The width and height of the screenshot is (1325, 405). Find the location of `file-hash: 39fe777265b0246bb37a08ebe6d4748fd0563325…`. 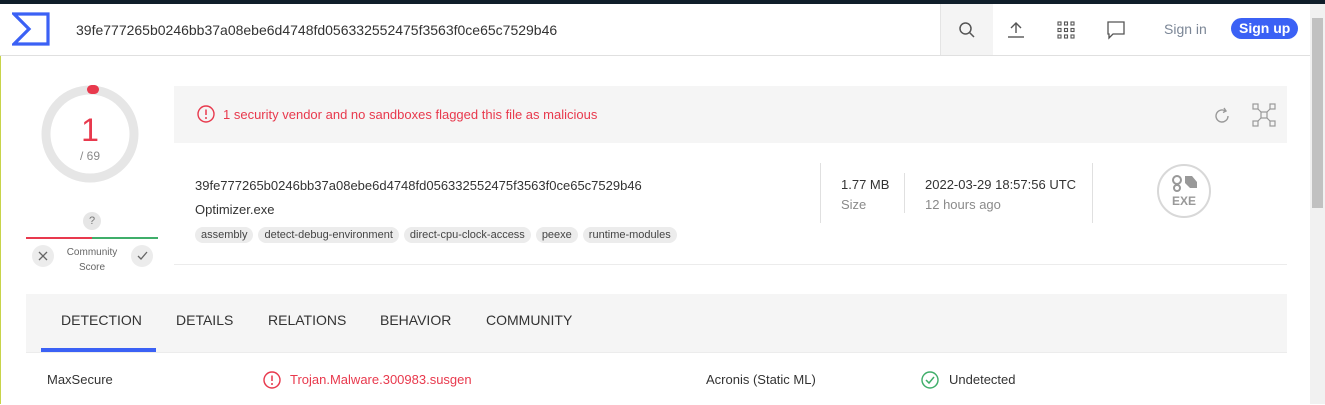

file-hash: 39fe777265b0246bb37a08ebe6d4748fd0563325… is located at coordinates (418, 185).